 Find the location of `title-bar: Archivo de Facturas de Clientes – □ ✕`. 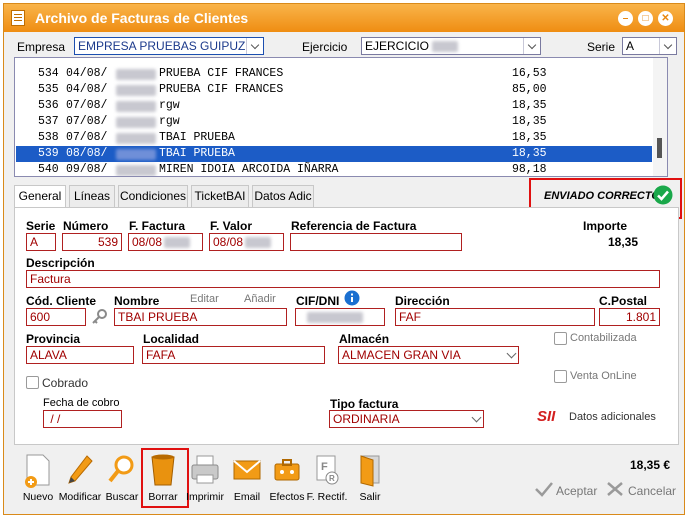

title-bar: Archivo de Facturas de Clientes – □ ✕ is located at coordinates (344, 18).